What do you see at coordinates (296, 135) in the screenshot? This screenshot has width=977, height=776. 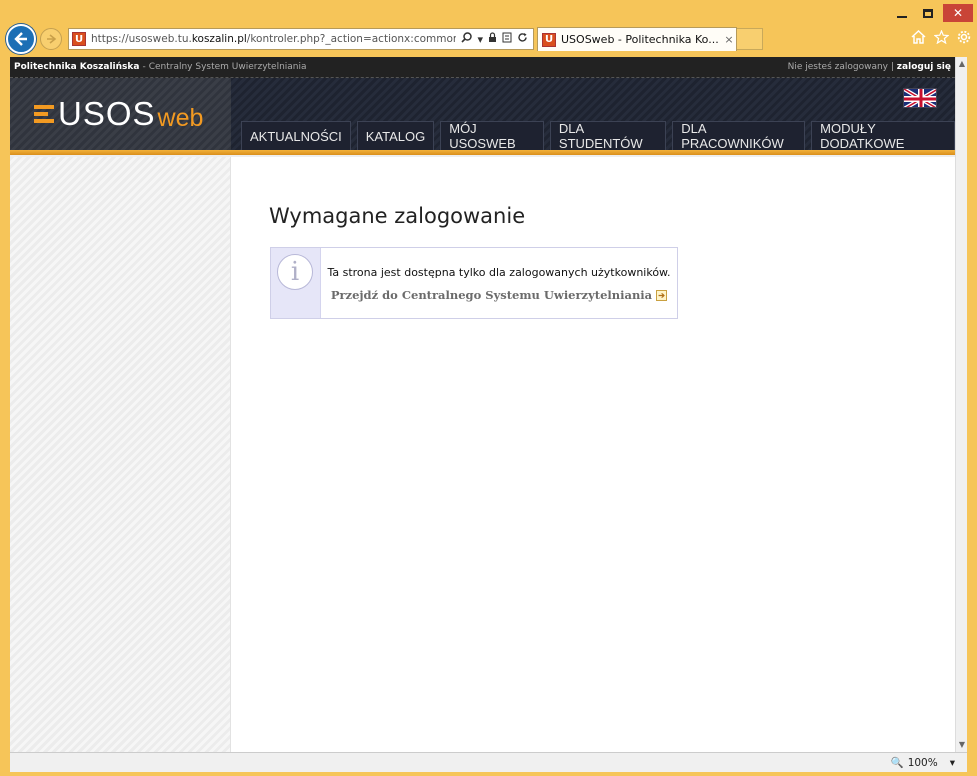 I see `nav-aktualnosci: AKTUALNOŚCI` at bounding box center [296, 135].